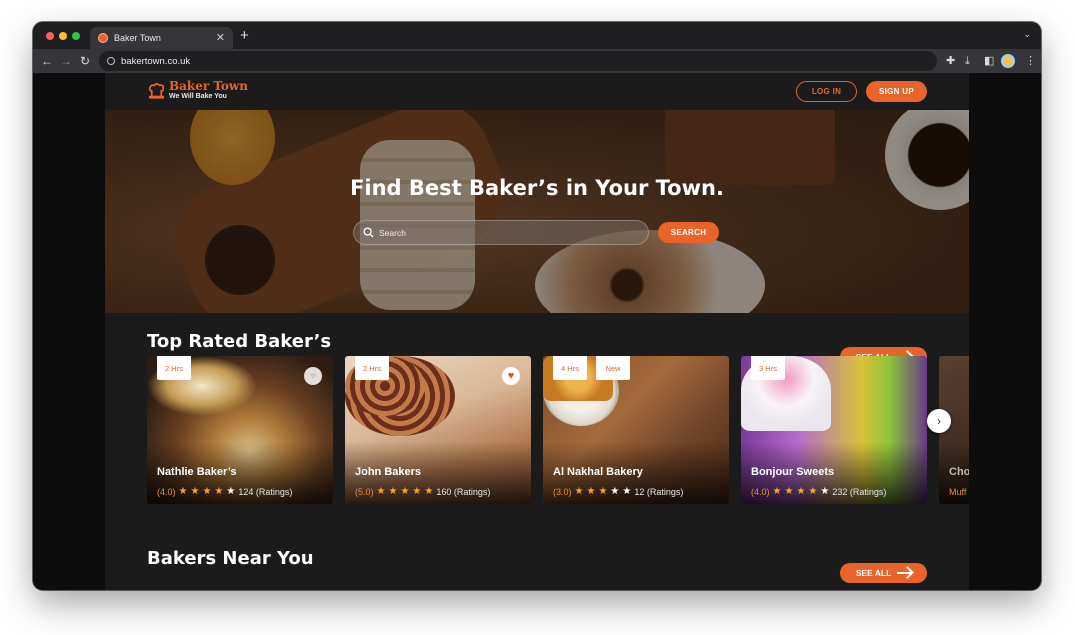 The width and height of the screenshot is (1075, 635). What do you see at coordinates (570, 368) in the screenshot?
I see `delivery-time-badge: 4 Hrs` at bounding box center [570, 368].